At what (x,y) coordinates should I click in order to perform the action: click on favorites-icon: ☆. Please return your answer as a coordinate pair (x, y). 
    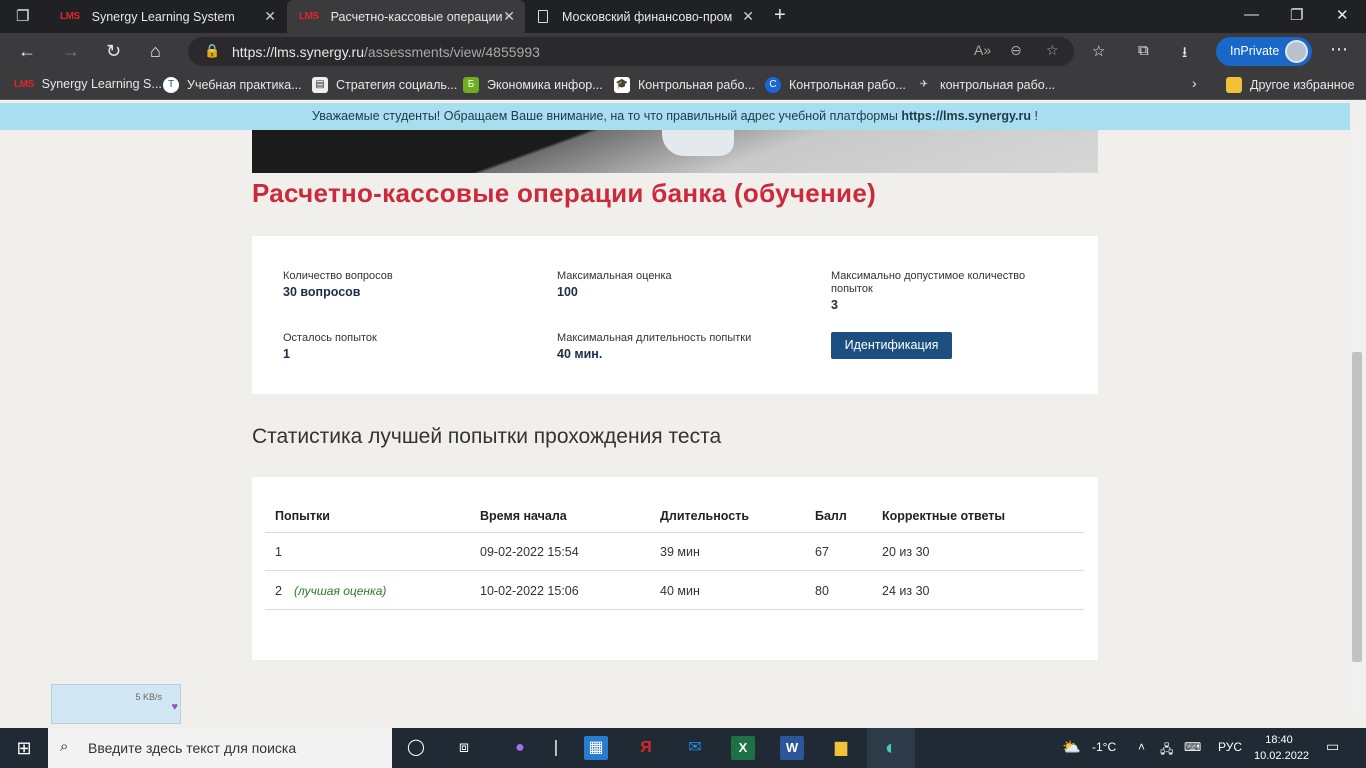
    Looking at the image, I should click on (1098, 51).